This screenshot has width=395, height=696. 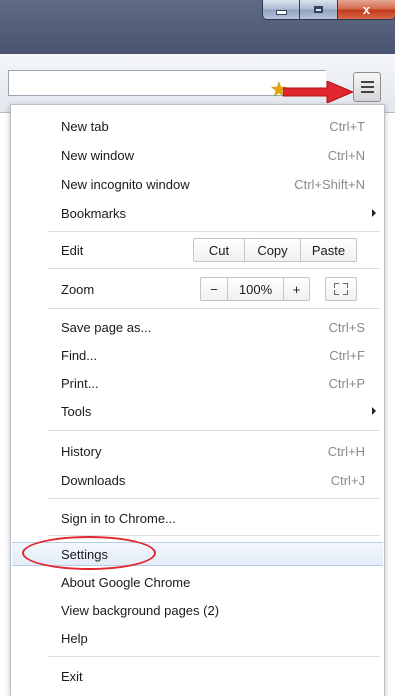 What do you see at coordinates (197, 411) in the screenshot?
I see `menu-item-tools: Tools` at bounding box center [197, 411].